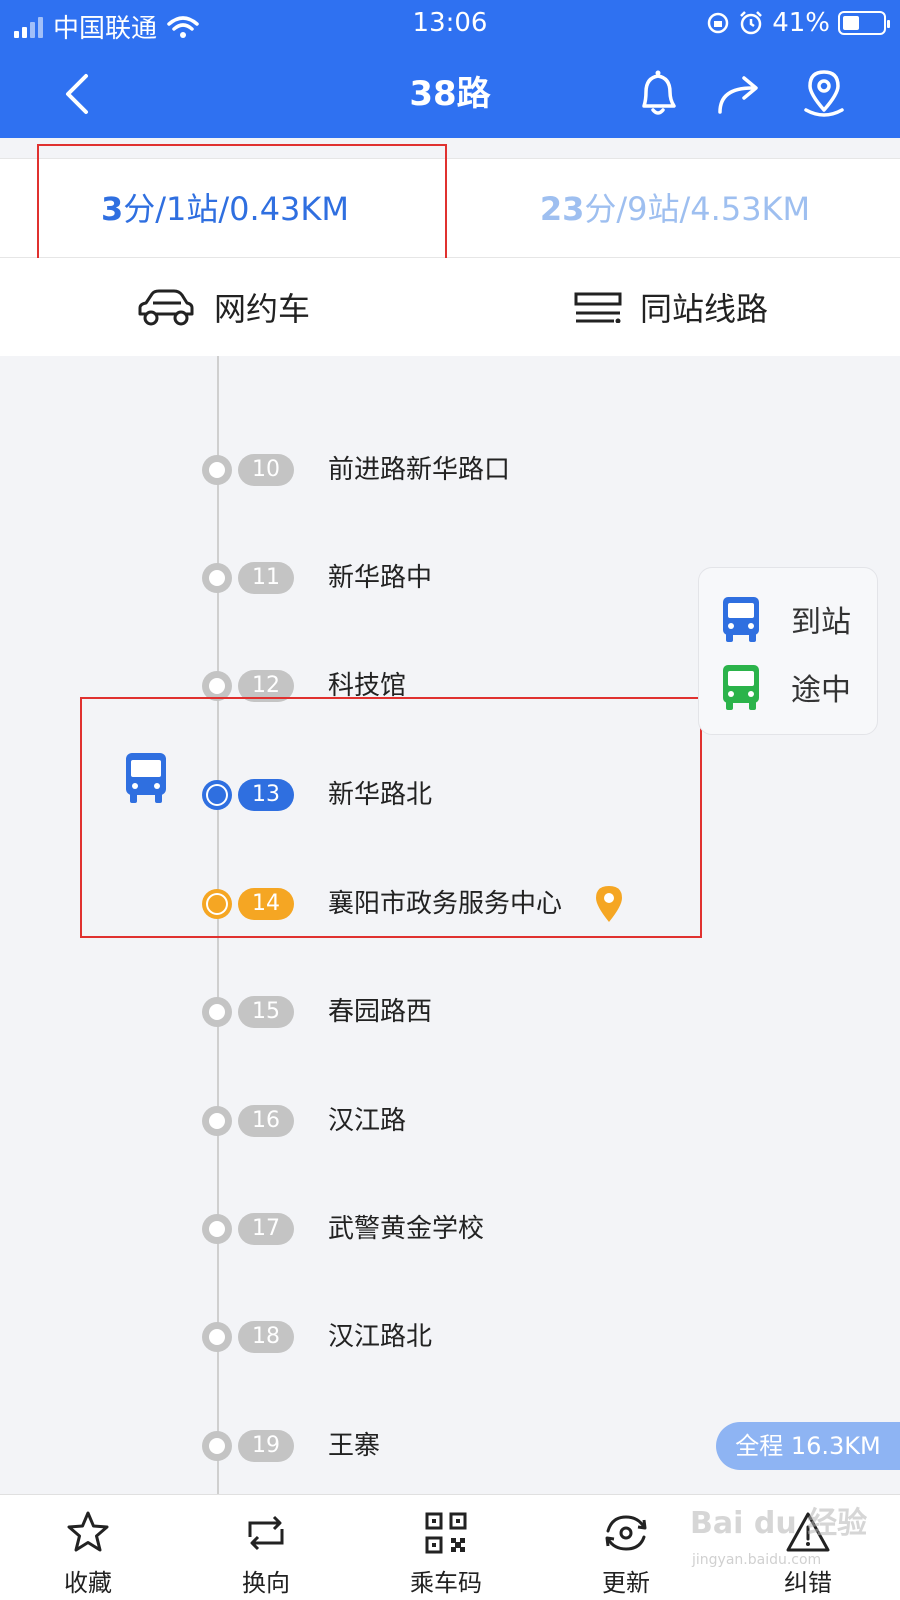  I want to click on stop-name: 春园路西, so click(380, 1012).